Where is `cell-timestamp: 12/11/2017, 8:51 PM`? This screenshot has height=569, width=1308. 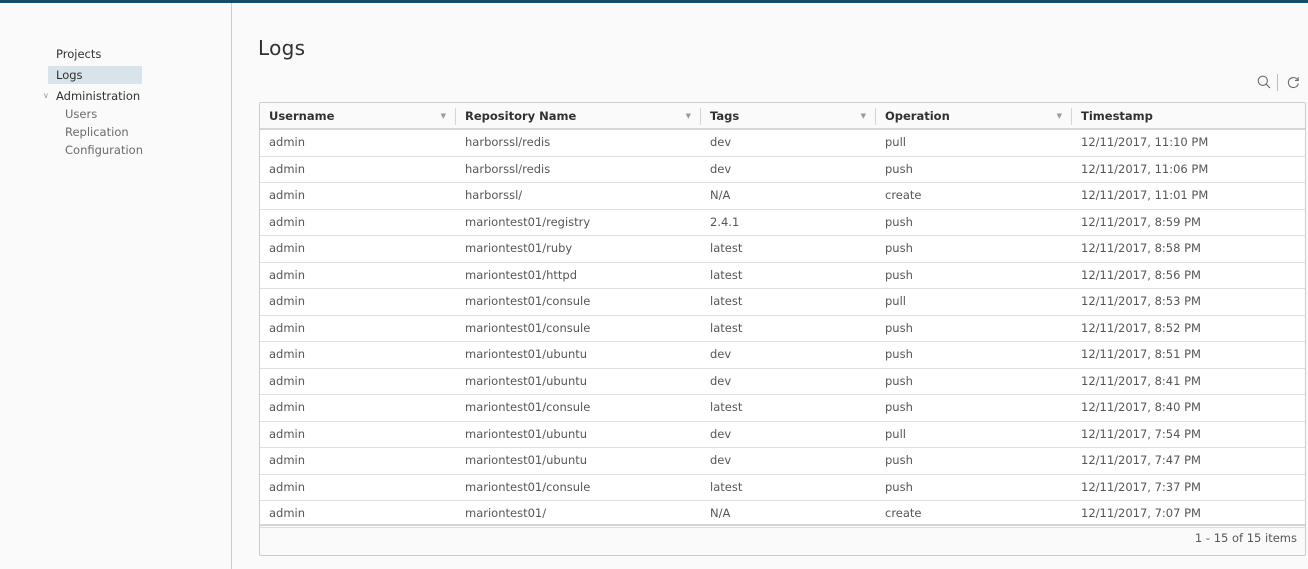
cell-timestamp: 12/11/2017, 8:51 PM is located at coordinates (1141, 354).